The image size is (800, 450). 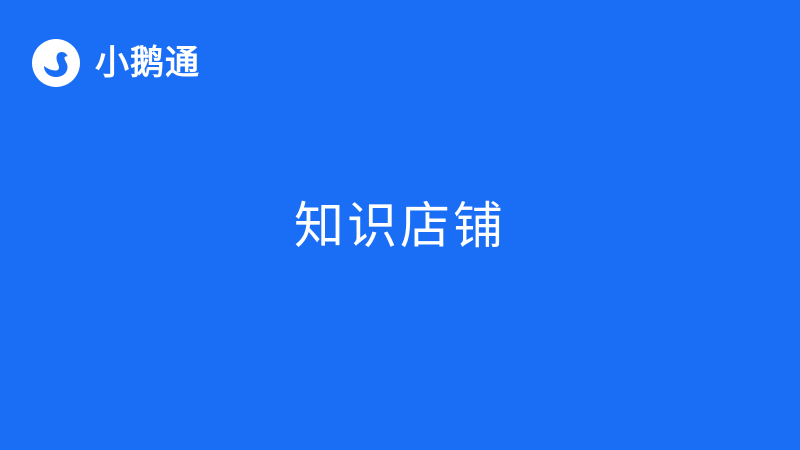 What do you see at coordinates (56, 63) in the screenshot?
I see `goose-logo-icon` at bounding box center [56, 63].